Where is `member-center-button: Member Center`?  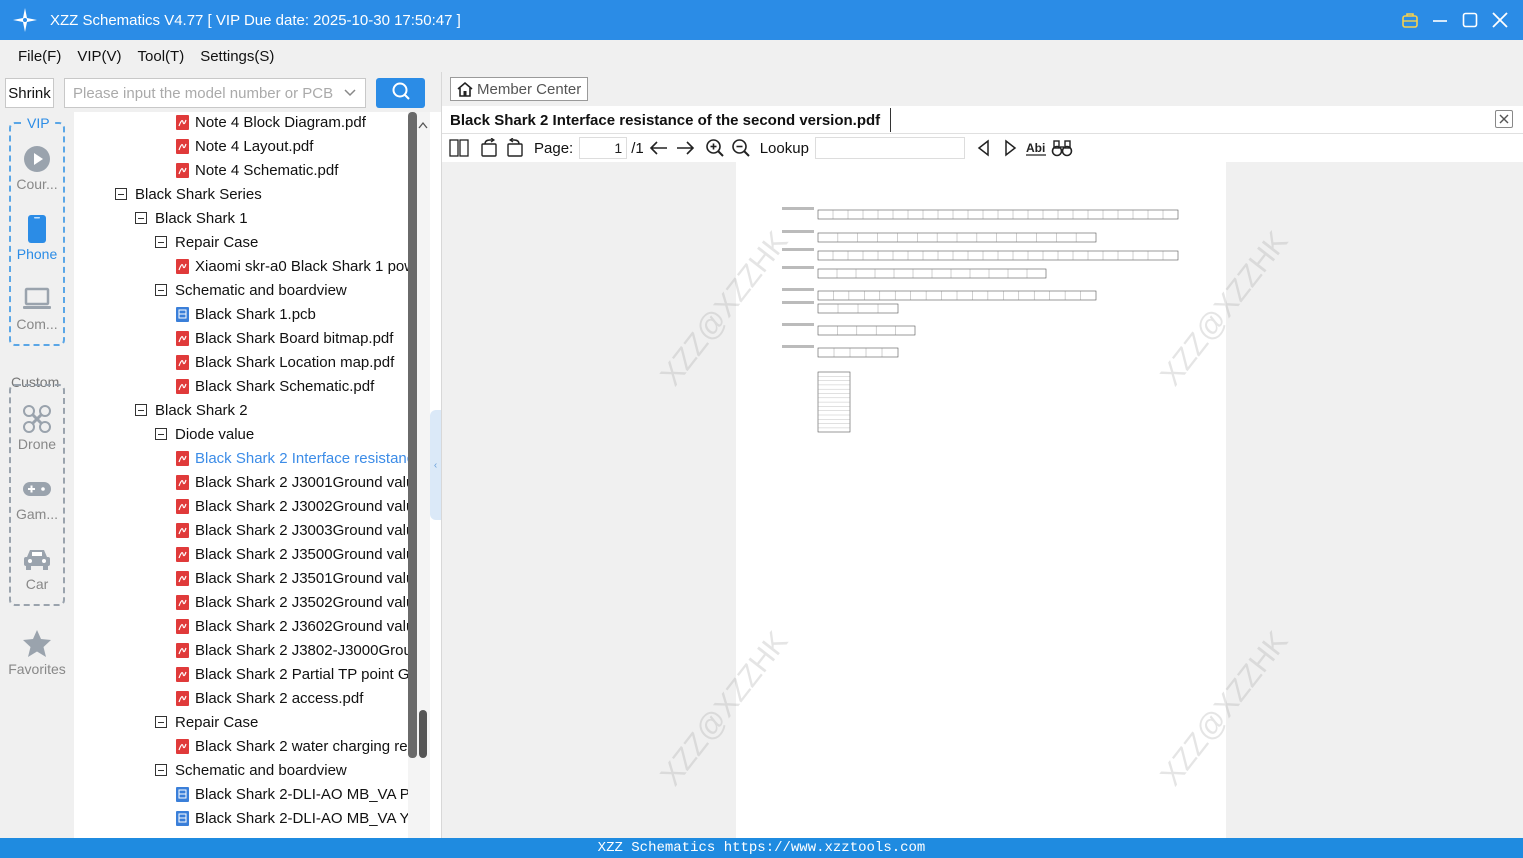 member-center-button: Member Center is located at coordinates (519, 89).